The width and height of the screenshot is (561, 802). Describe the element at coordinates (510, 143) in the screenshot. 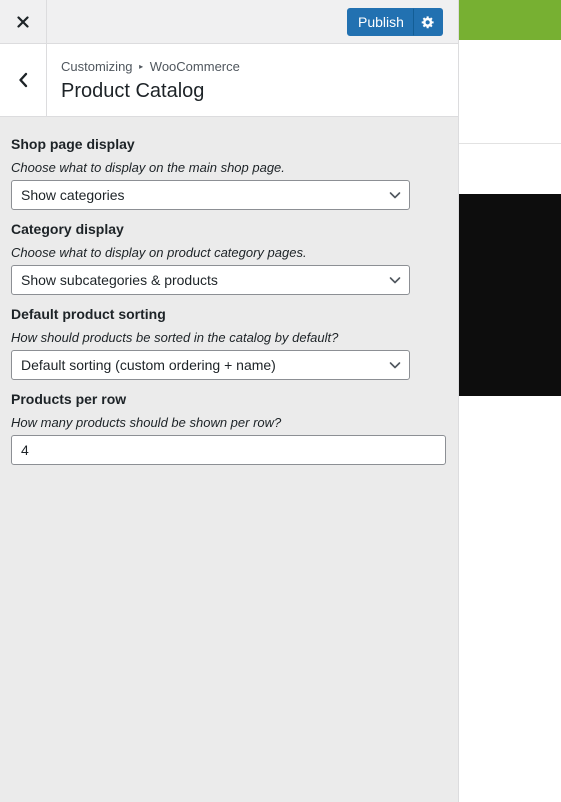

I see `preview-divider` at that location.